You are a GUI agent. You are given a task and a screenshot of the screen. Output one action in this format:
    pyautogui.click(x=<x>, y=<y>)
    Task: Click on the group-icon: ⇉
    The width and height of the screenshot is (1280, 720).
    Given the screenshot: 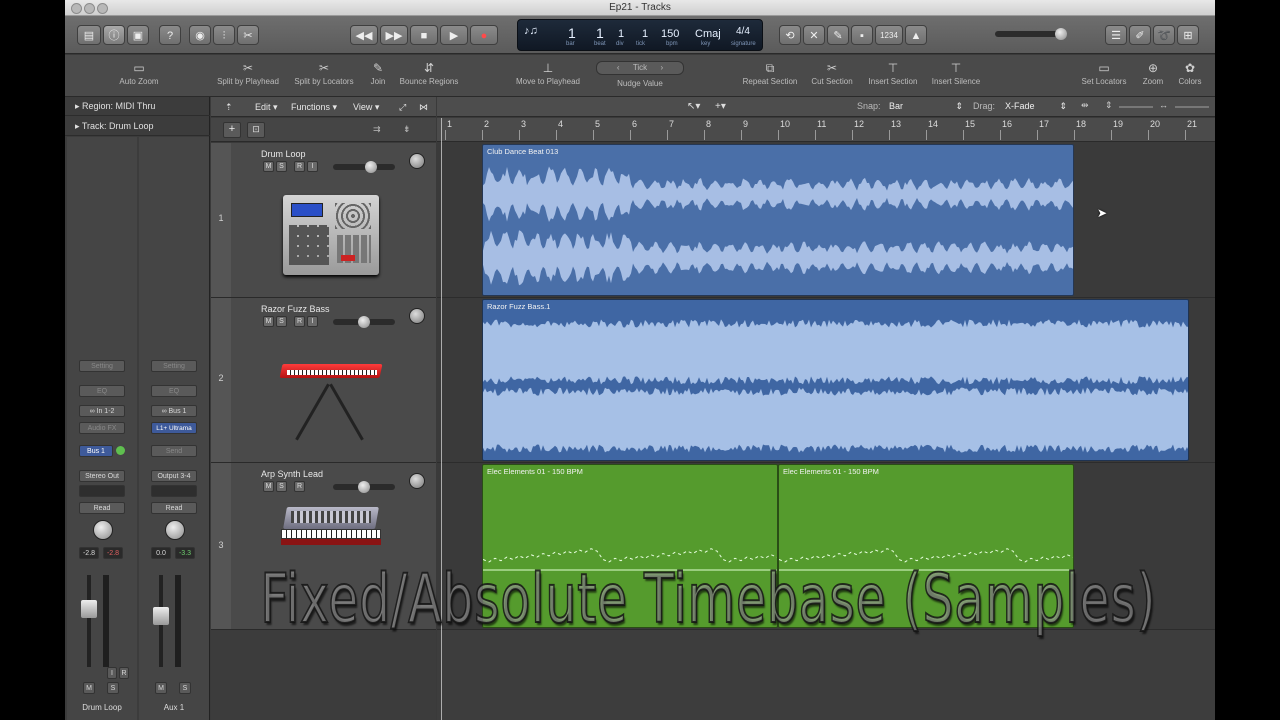 What is the action you would take?
    pyautogui.click(x=377, y=129)
    